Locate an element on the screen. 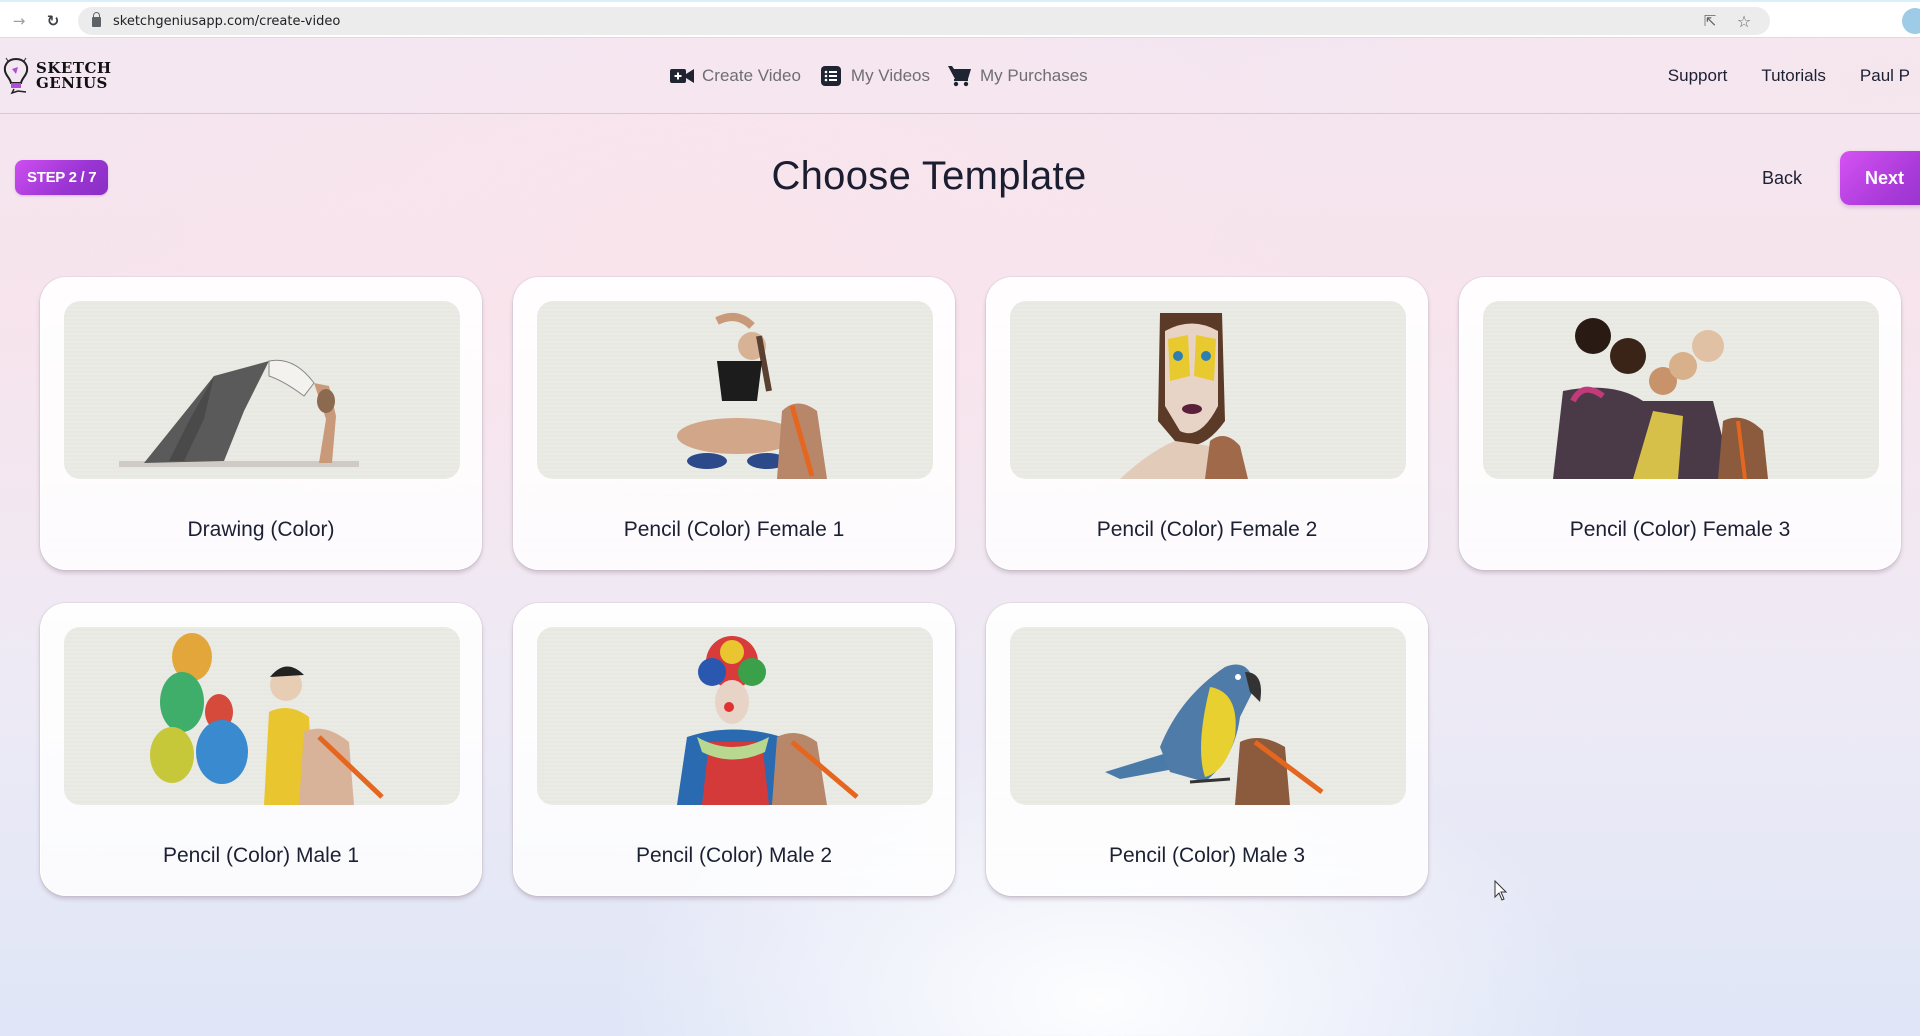 Image resolution: width=1920 pixels, height=1036 pixels. template-label: Pencil (Color) Female 1 is located at coordinates (734, 529).